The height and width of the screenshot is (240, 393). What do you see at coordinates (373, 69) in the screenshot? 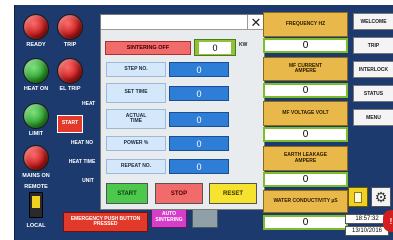
I see `nav-interlock-button: INTERLOCK` at bounding box center [373, 69].